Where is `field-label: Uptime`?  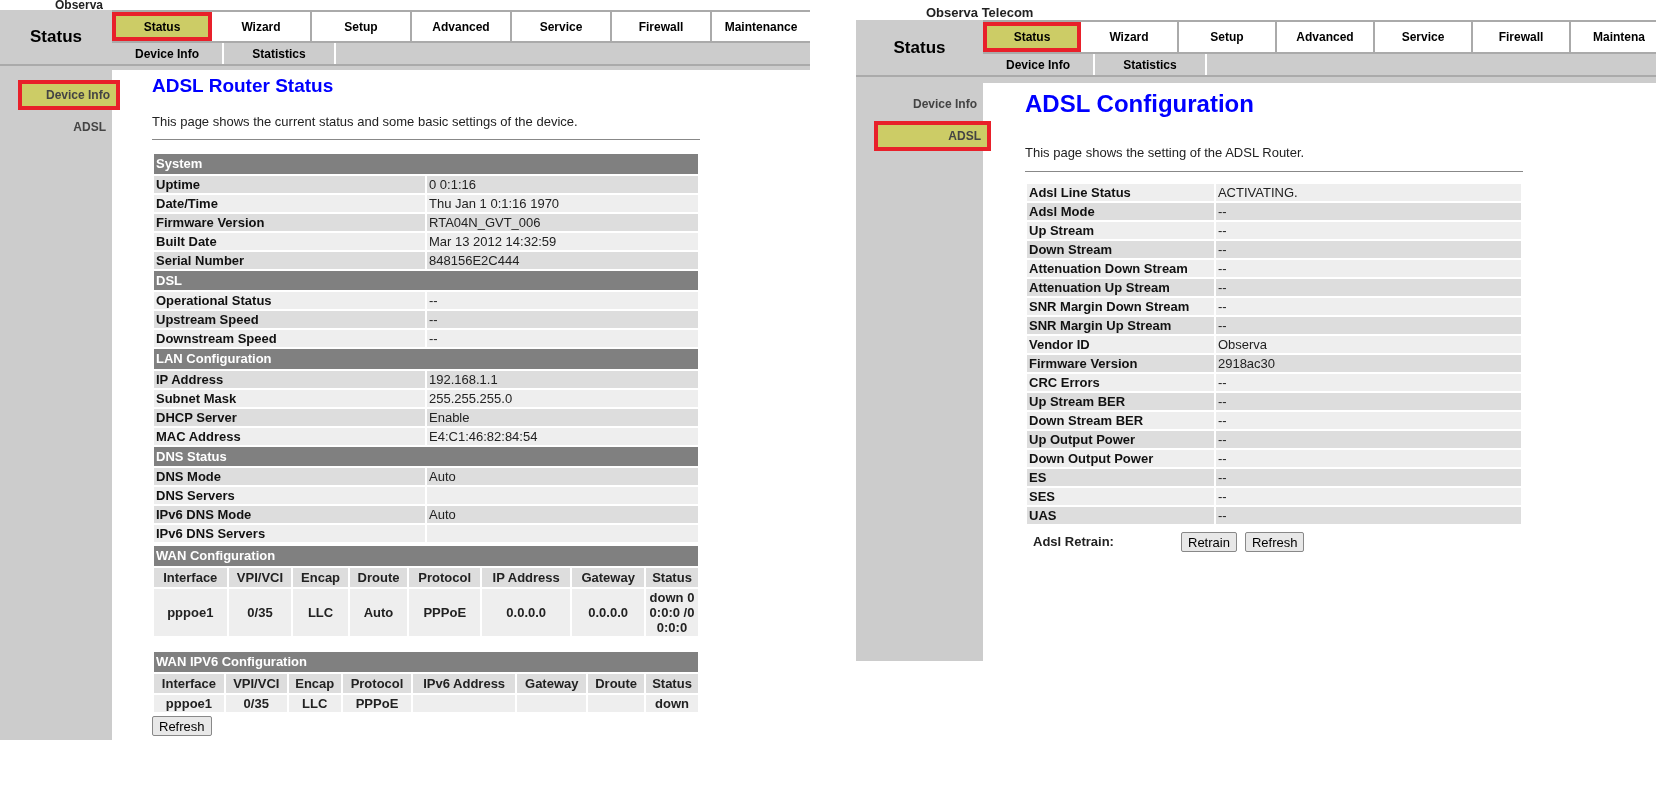
field-label: Uptime is located at coordinates (289, 184).